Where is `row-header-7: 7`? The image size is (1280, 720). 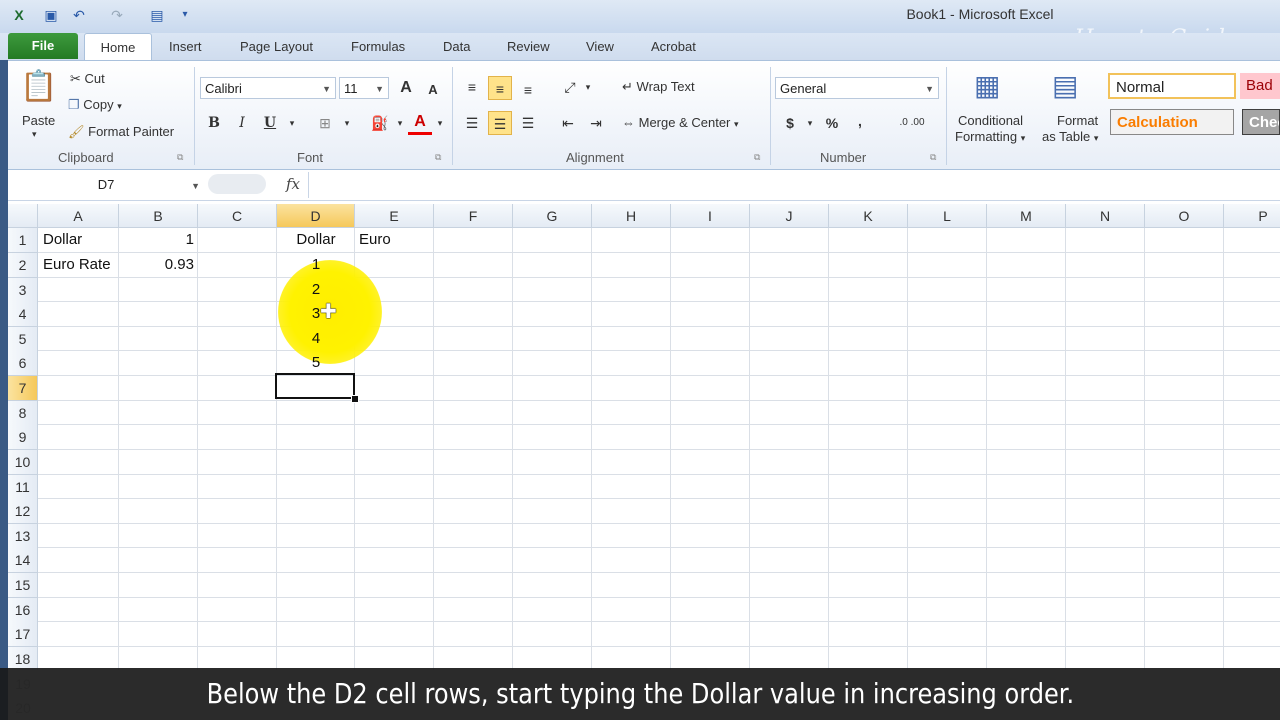
row-header-7: 7 is located at coordinates (23, 388).